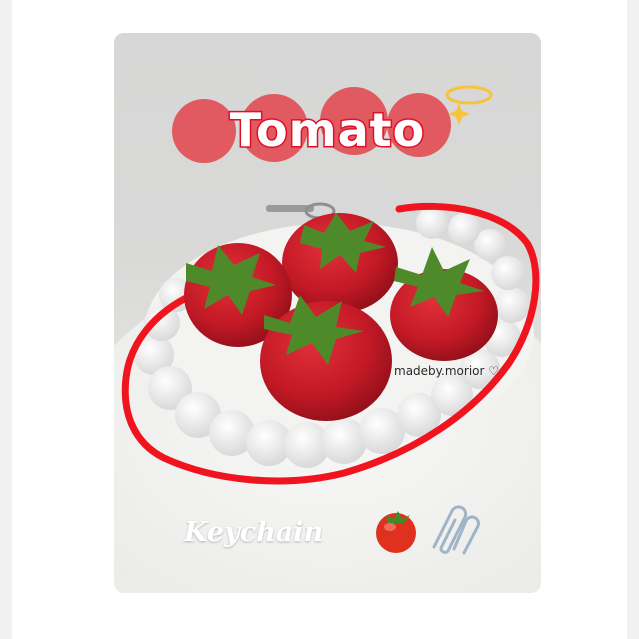  What do you see at coordinates (327, 130) in the screenshot?
I see `post-title: Tomato` at bounding box center [327, 130].